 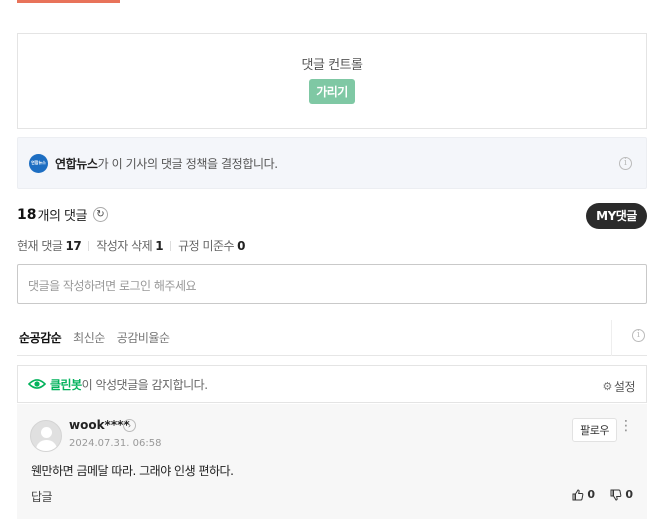 I want to click on cleanbot-settings-button: ⚙ 설정, so click(x=619, y=386).